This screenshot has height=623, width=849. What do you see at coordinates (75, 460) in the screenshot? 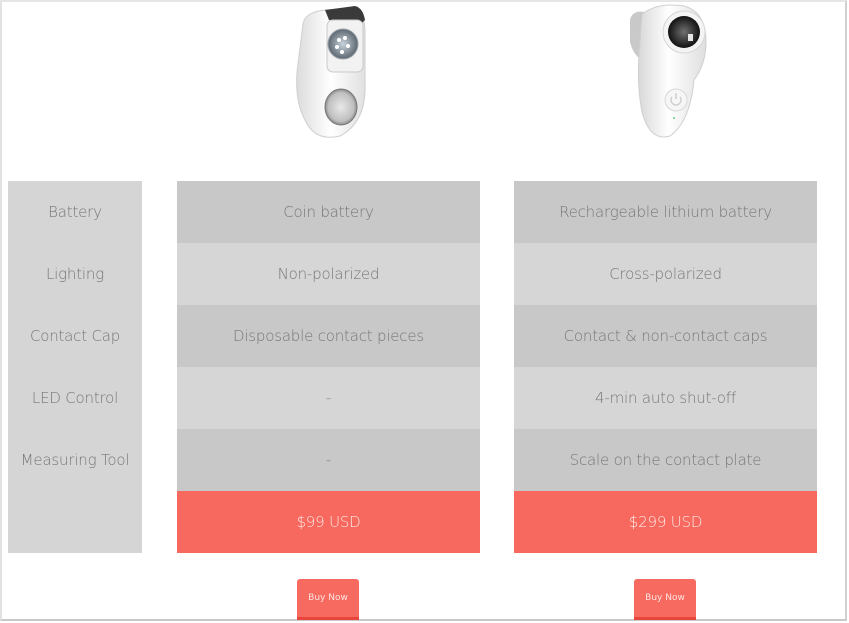
I see `feature-label-measuring-tool: Measuring Tool` at bounding box center [75, 460].